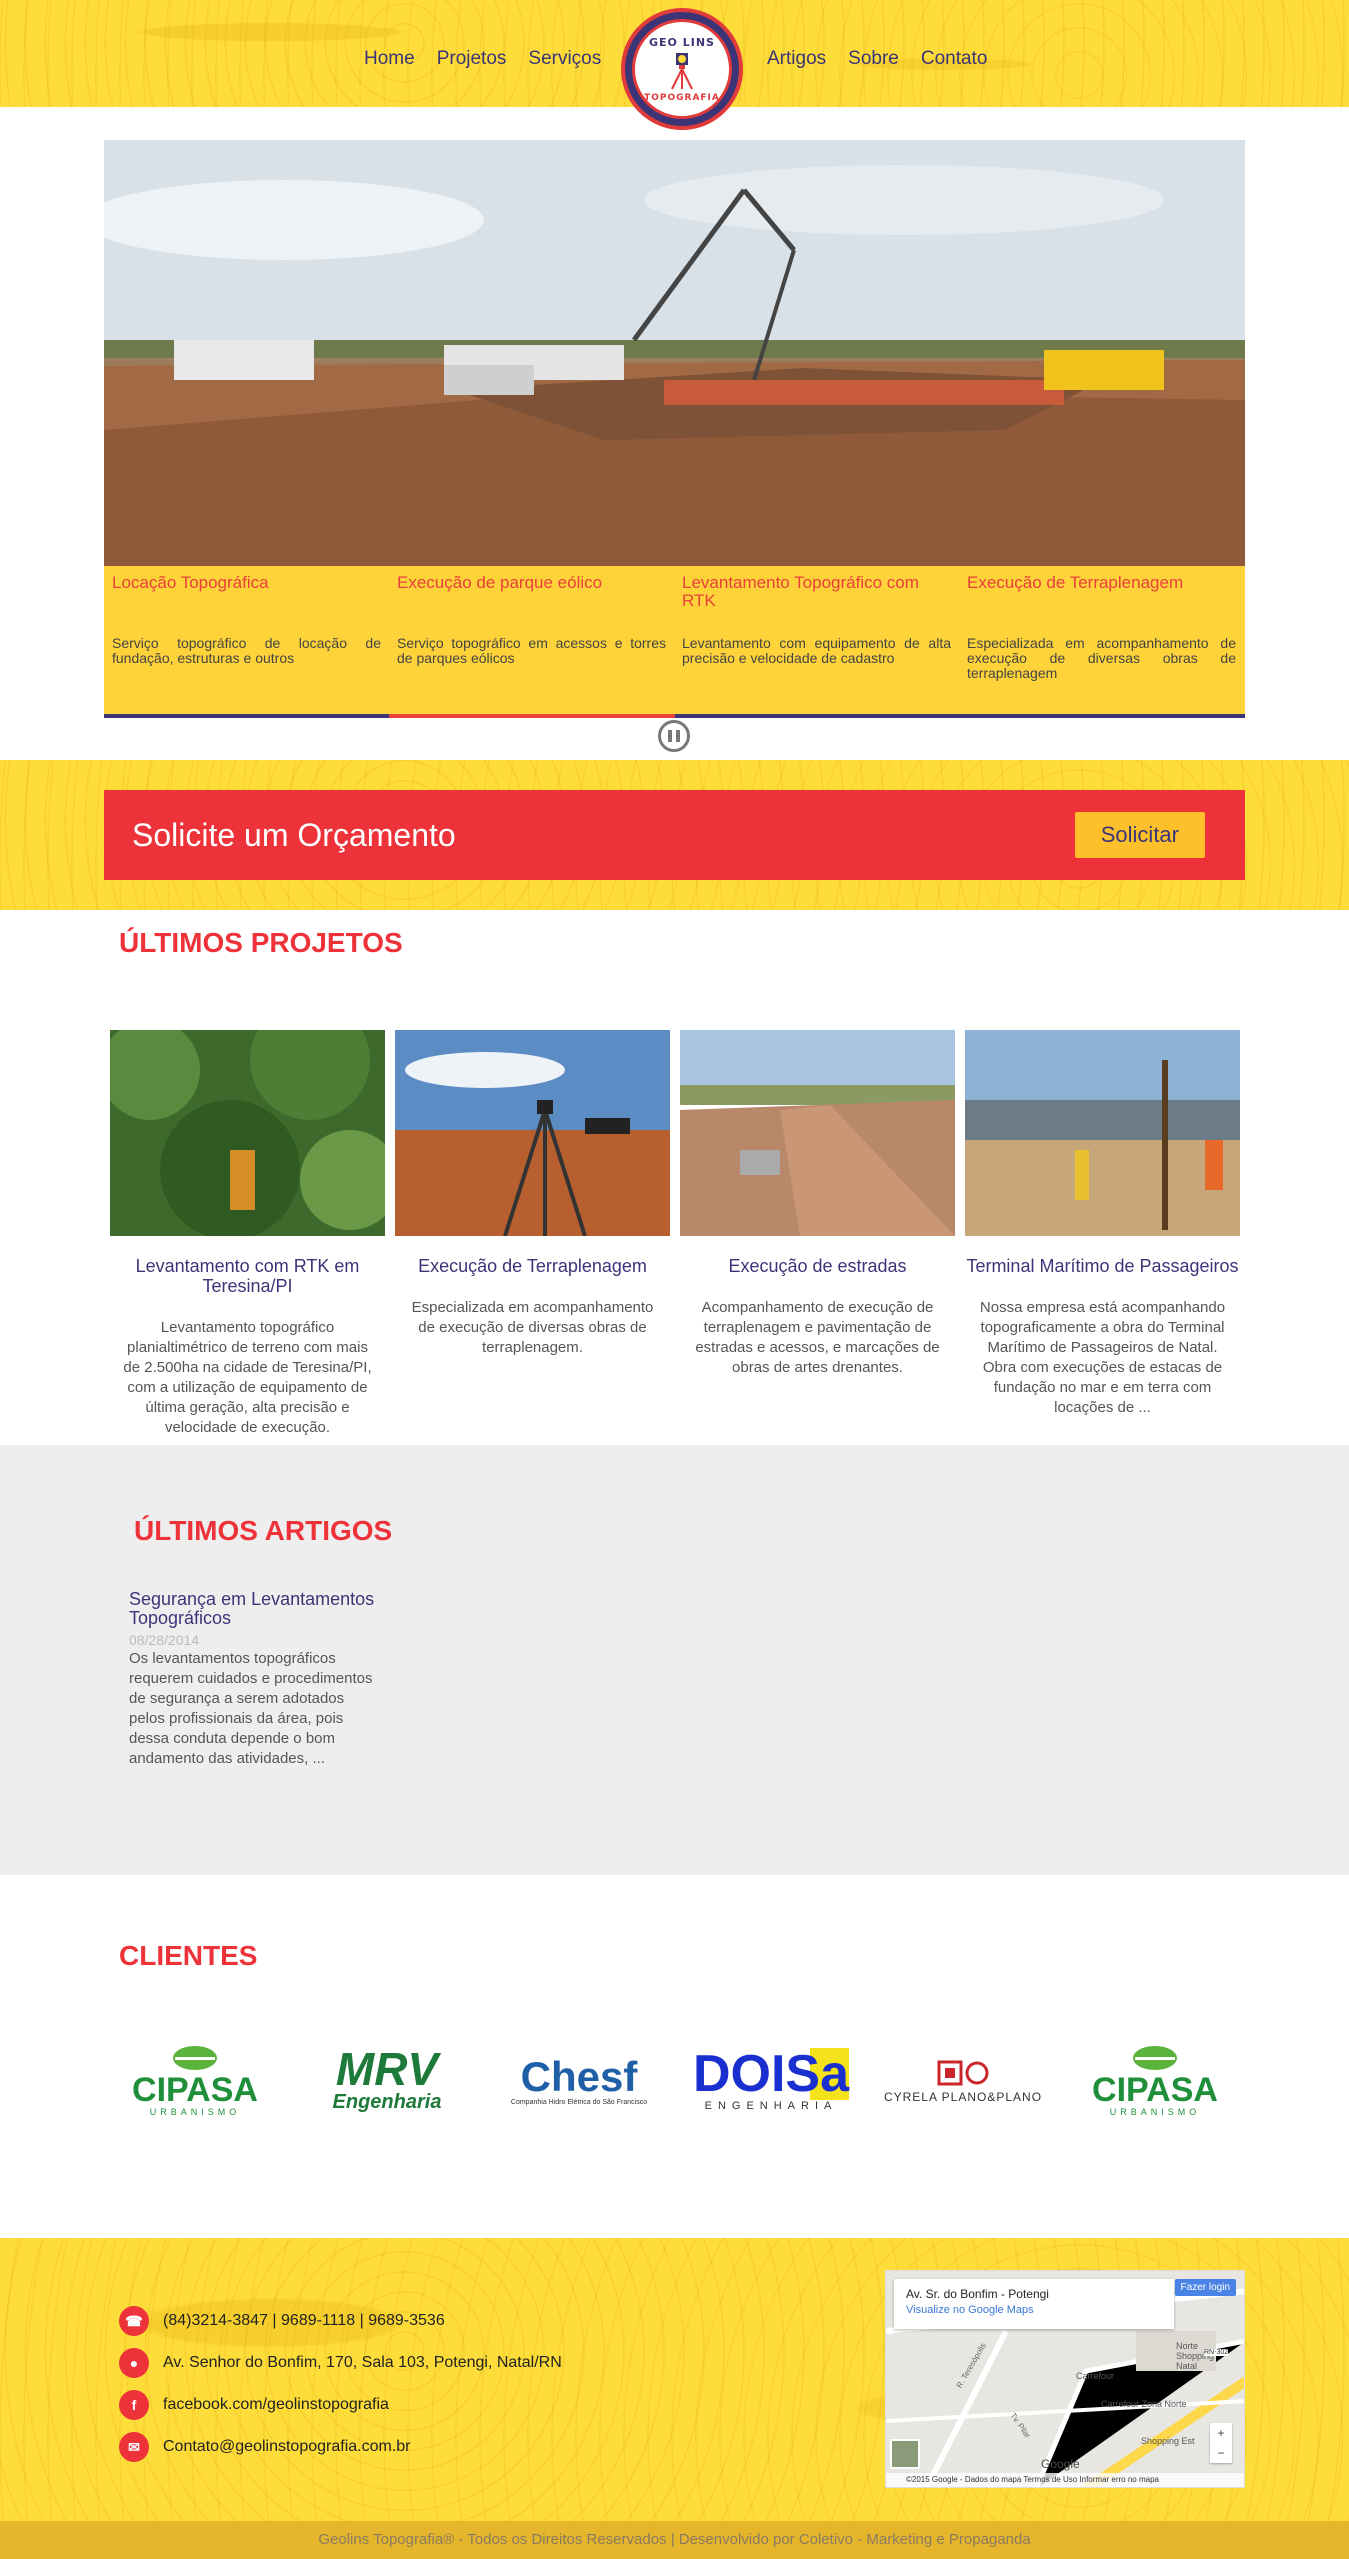  What do you see at coordinates (276, 2405) in the screenshot?
I see `facebook-link: facebook.com/geolinstopografia` at bounding box center [276, 2405].